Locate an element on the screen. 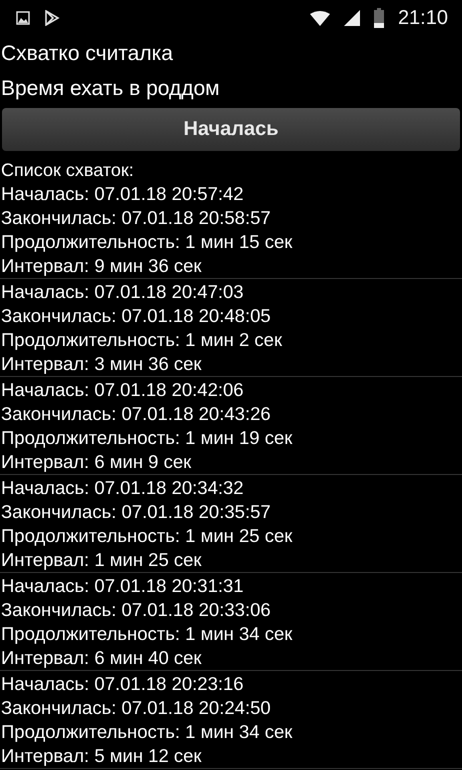 The width and height of the screenshot is (462, 770). contraction-detail: Закончилась: 07.01.18 20:24:50 is located at coordinates (136, 708).